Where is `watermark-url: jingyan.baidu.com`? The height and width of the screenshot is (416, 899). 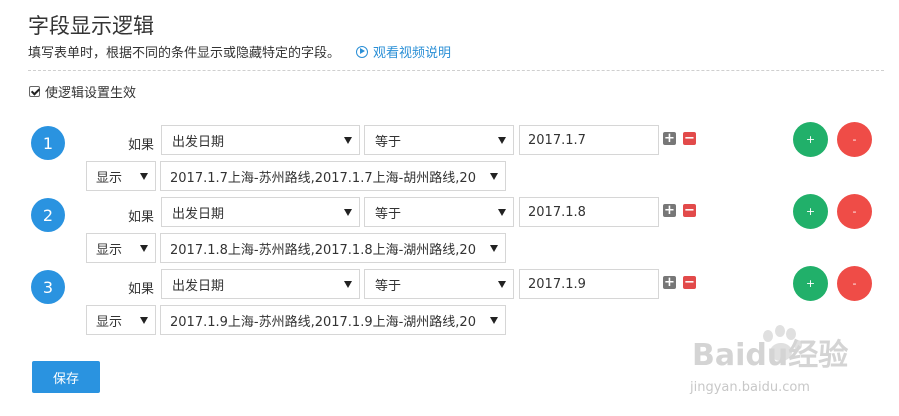 watermark-url: jingyan.baidu.com is located at coordinates (750, 387).